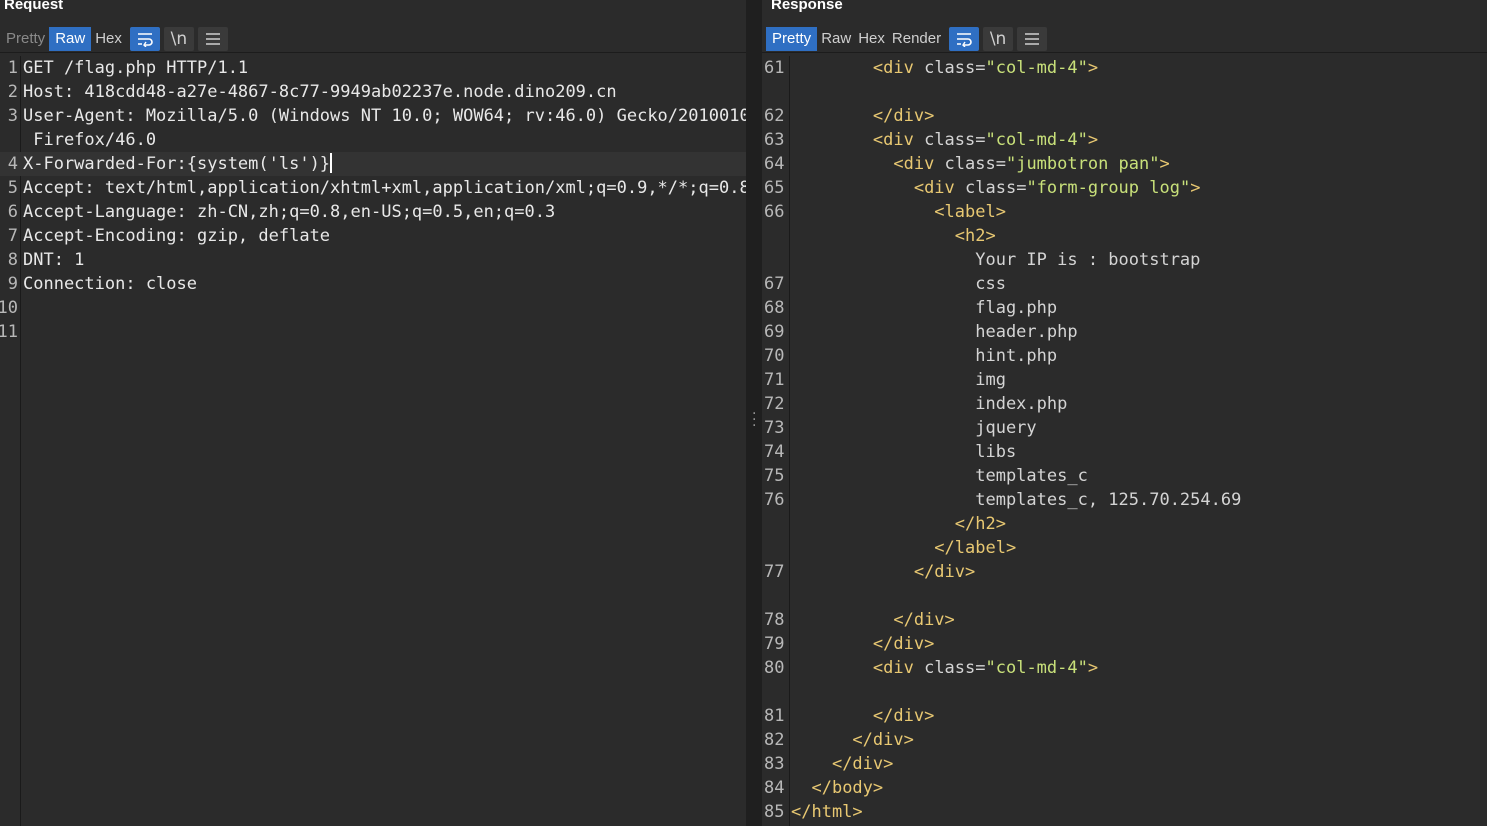 This screenshot has height=826, width=1487. I want to click on code-token: >, so click(1093, 68).